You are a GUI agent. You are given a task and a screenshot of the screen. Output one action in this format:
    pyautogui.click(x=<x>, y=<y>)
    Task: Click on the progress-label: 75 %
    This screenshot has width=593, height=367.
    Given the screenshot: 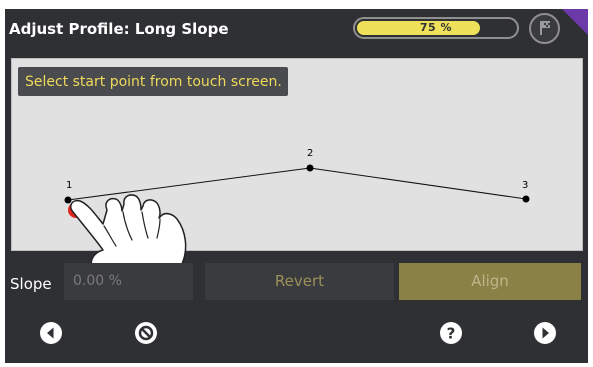 What is the action you would take?
    pyautogui.click(x=436, y=27)
    